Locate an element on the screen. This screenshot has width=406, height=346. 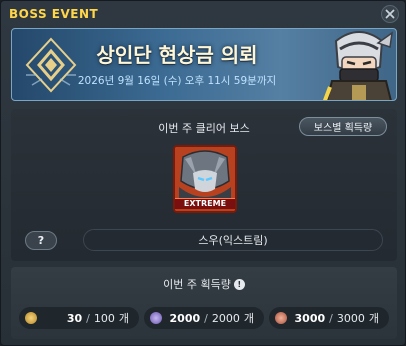
help-button: ? is located at coordinates (41, 240).